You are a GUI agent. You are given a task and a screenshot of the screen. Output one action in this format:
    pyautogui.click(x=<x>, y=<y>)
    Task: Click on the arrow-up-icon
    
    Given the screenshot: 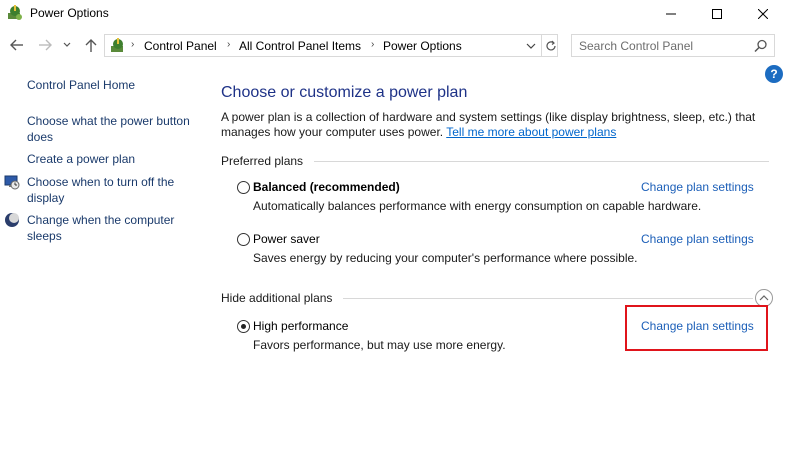 What is the action you would take?
    pyautogui.click(x=91, y=45)
    